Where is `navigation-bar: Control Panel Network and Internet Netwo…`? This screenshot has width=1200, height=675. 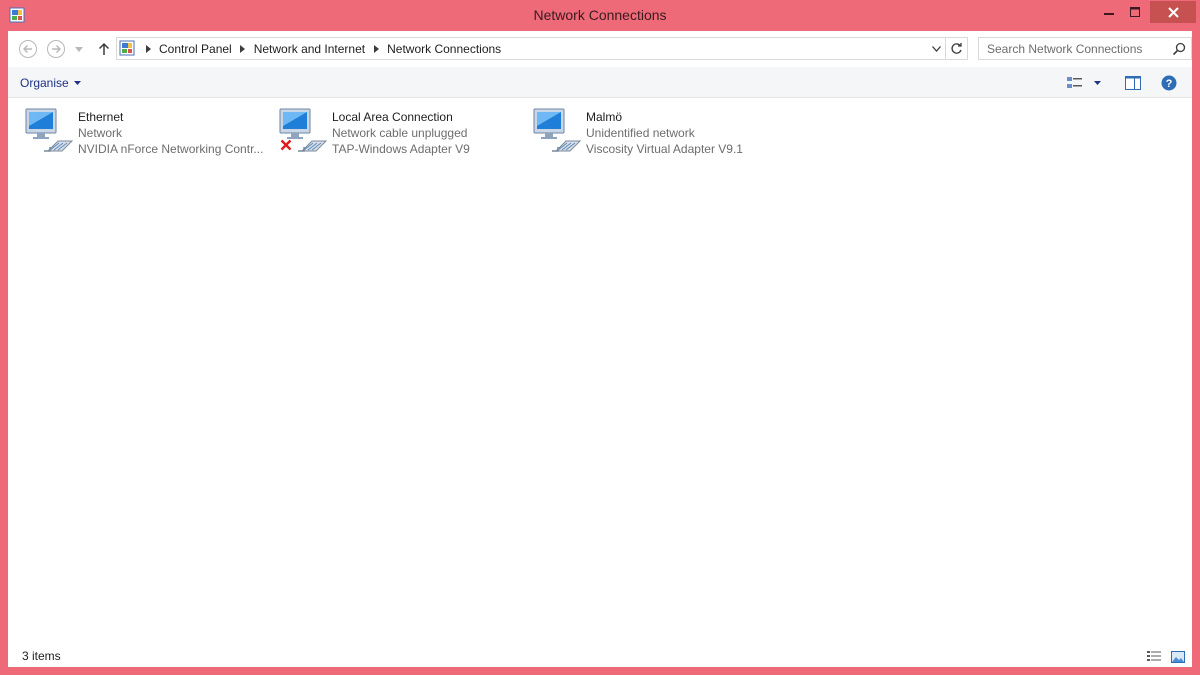
navigation-bar: Control Panel Network and Internet Netwo… is located at coordinates (600, 49).